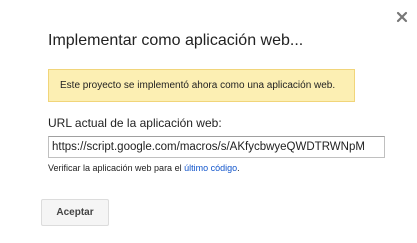 The width and height of the screenshot is (417, 243). What do you see at coordinates (402, 17) in the screenshot?
I see `close-icon` at bounding box center [402, 17].